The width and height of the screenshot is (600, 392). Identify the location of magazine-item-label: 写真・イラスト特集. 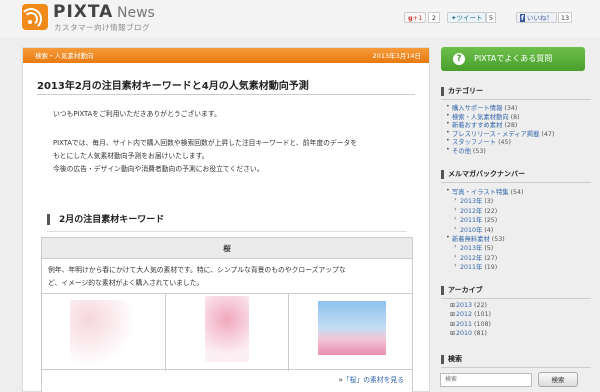
(480, 192).